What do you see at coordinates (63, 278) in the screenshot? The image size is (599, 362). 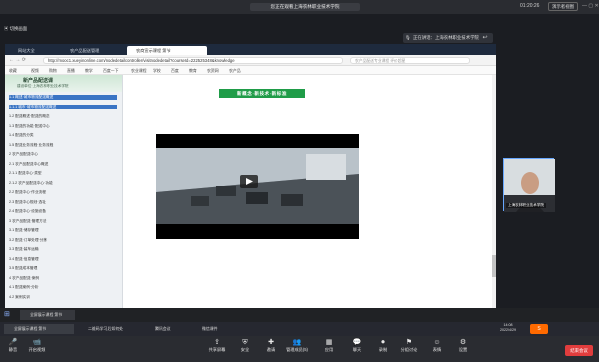 I see `sidebar-item: 4 农产品配送·案例` at bounding box center [63, 278].